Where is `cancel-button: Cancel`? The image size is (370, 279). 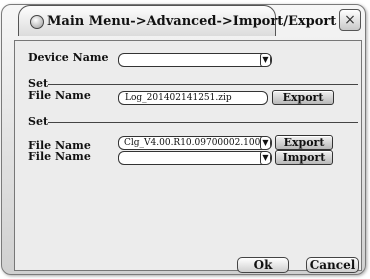 cancel-button: Cancel is located at coordinates (332, 265).